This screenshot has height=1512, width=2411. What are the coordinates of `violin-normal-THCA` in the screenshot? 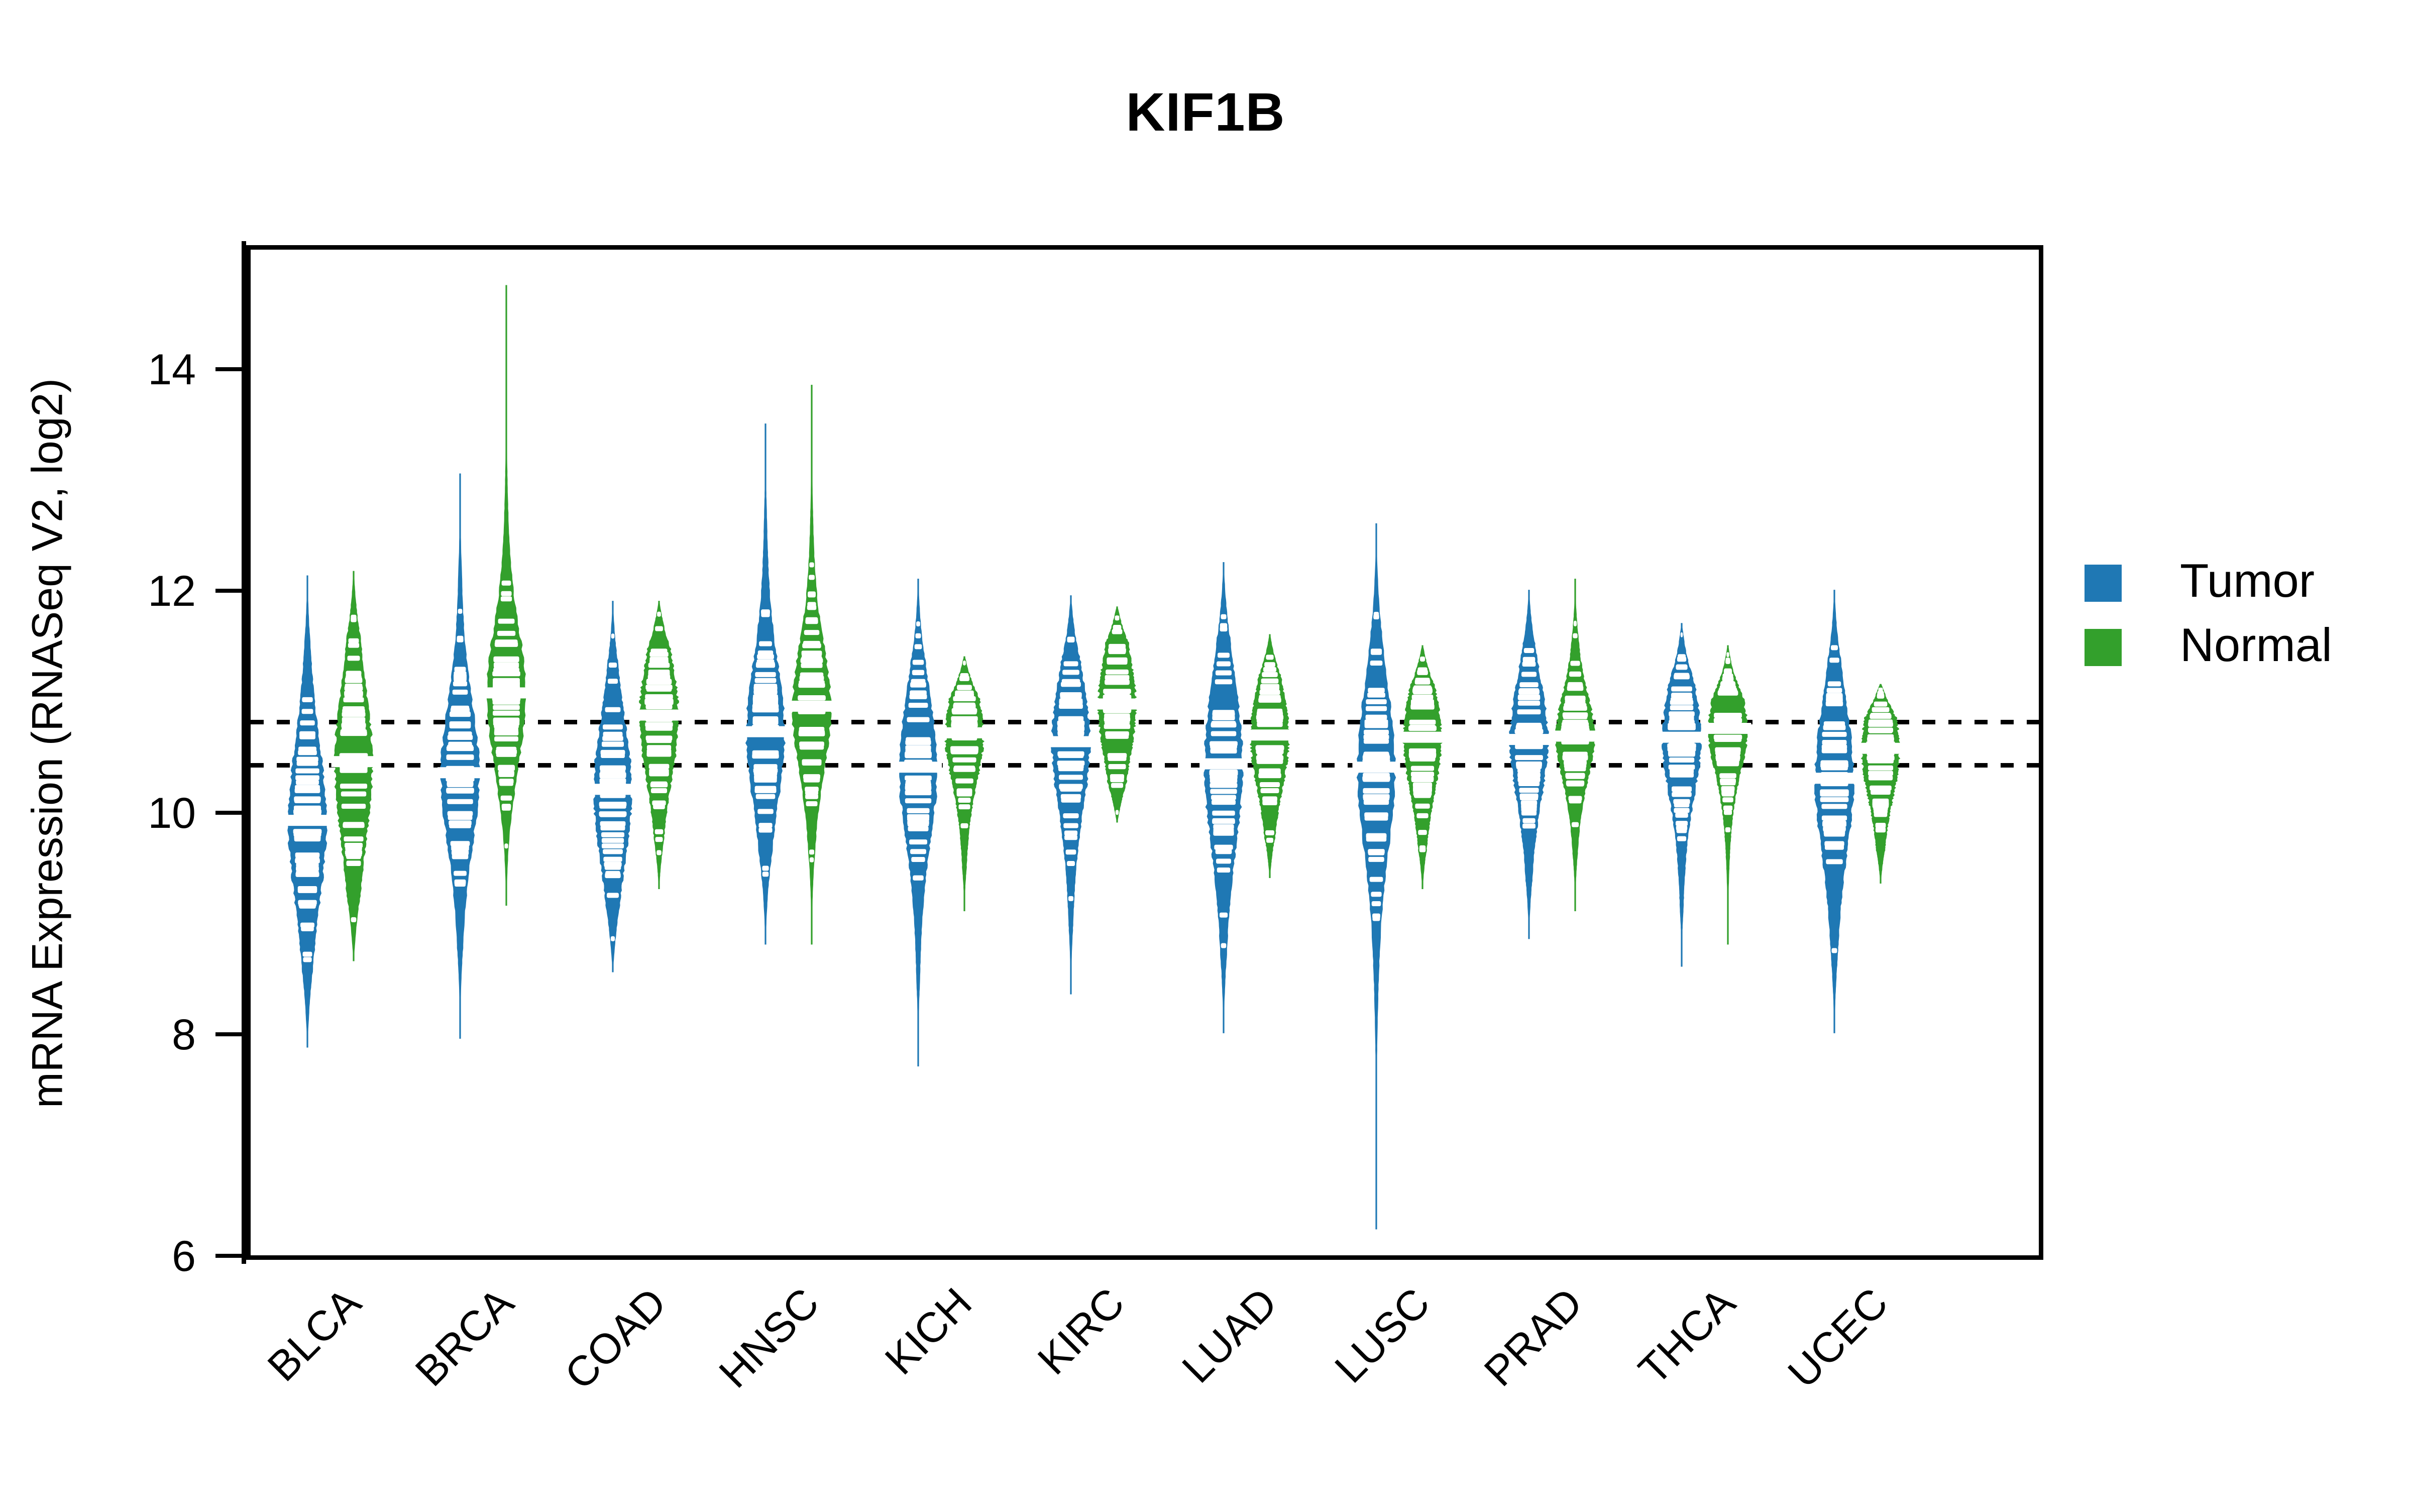 It's located at (1728, 753).